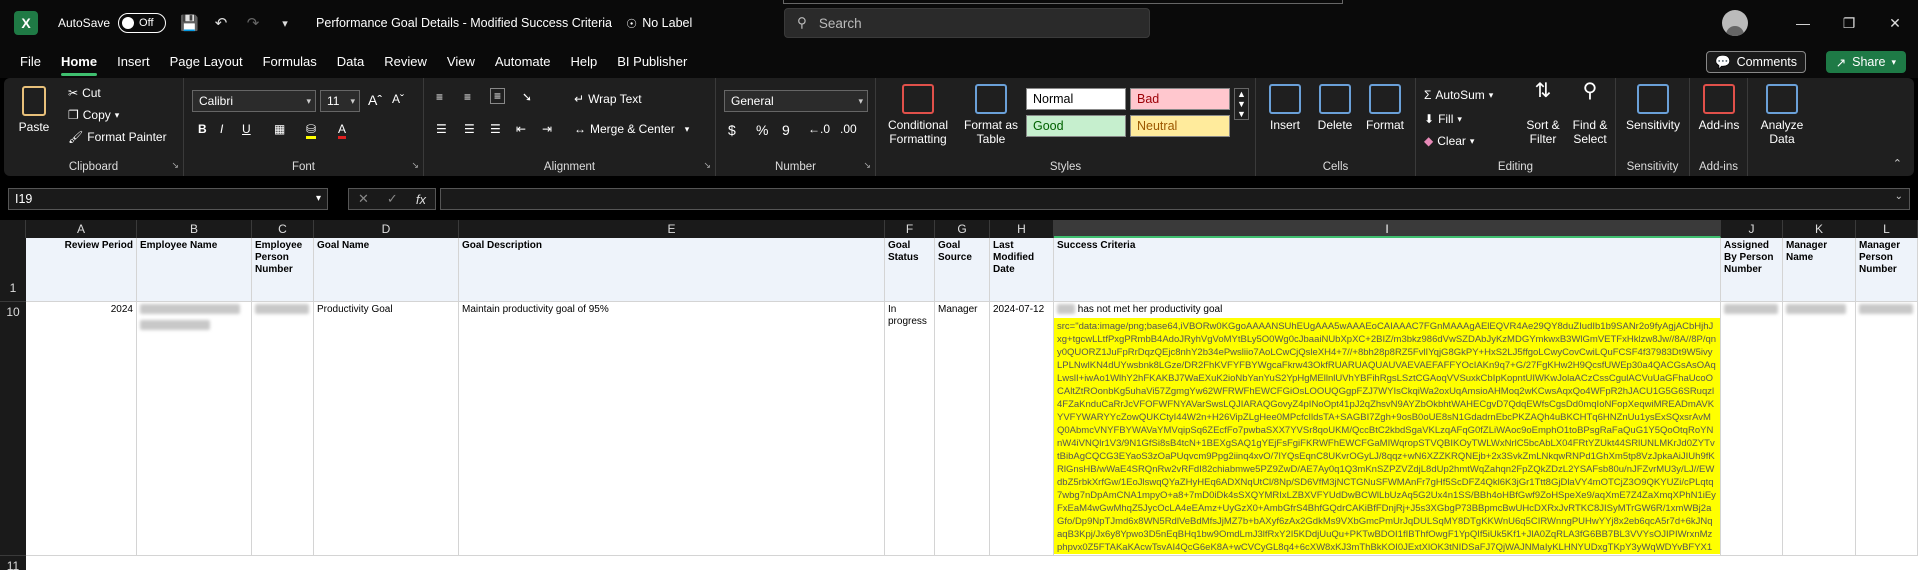 Image resolution: width=1918 pixels, height=570 pixels. Describe the element at coordinates (910, 229) in the screenshot. I see `column-header-f: F` at that location.